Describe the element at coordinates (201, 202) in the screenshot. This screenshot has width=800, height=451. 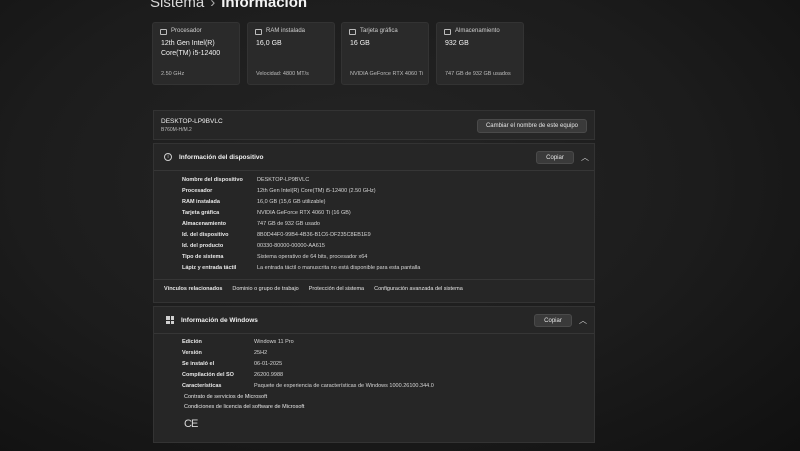
I see `spec-key: RAM instalada` at that location.